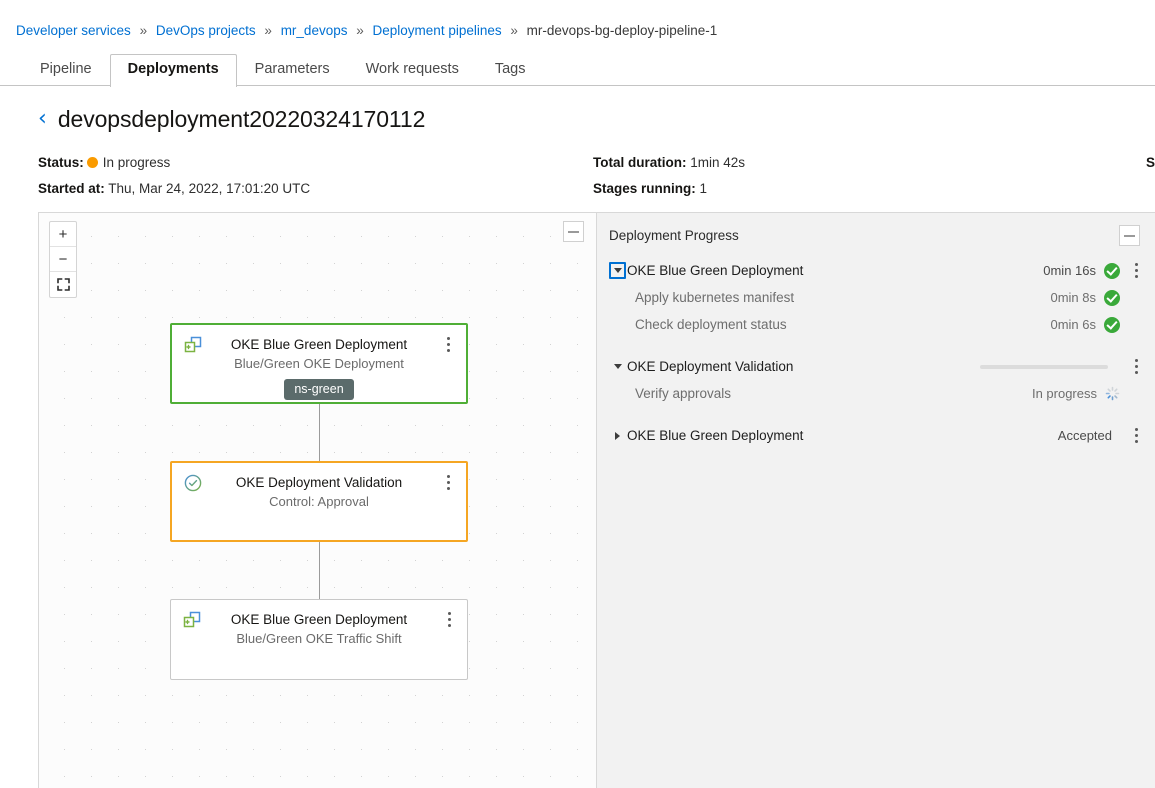 The height and width of the screenshot is (788, 1155). I want to click on progress-row-group-3-menu-icon, so click(1136, 436).